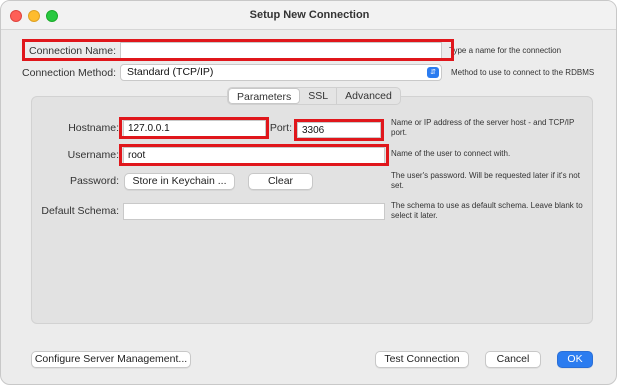 Image resolution: width=617 pixels, height=385 pixels. Describe the element at coordinates (69, 73) in the screenshot. I see `connection-method-label: Connection Method:` at that location.